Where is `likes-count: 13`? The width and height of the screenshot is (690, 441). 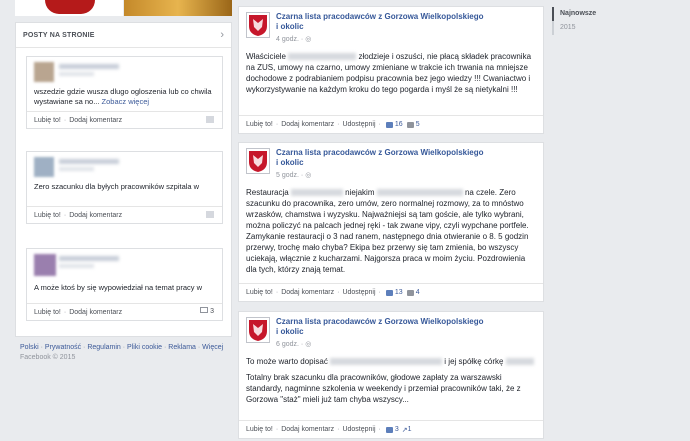 likes-count: 13 is located at coordinates (399, 292).